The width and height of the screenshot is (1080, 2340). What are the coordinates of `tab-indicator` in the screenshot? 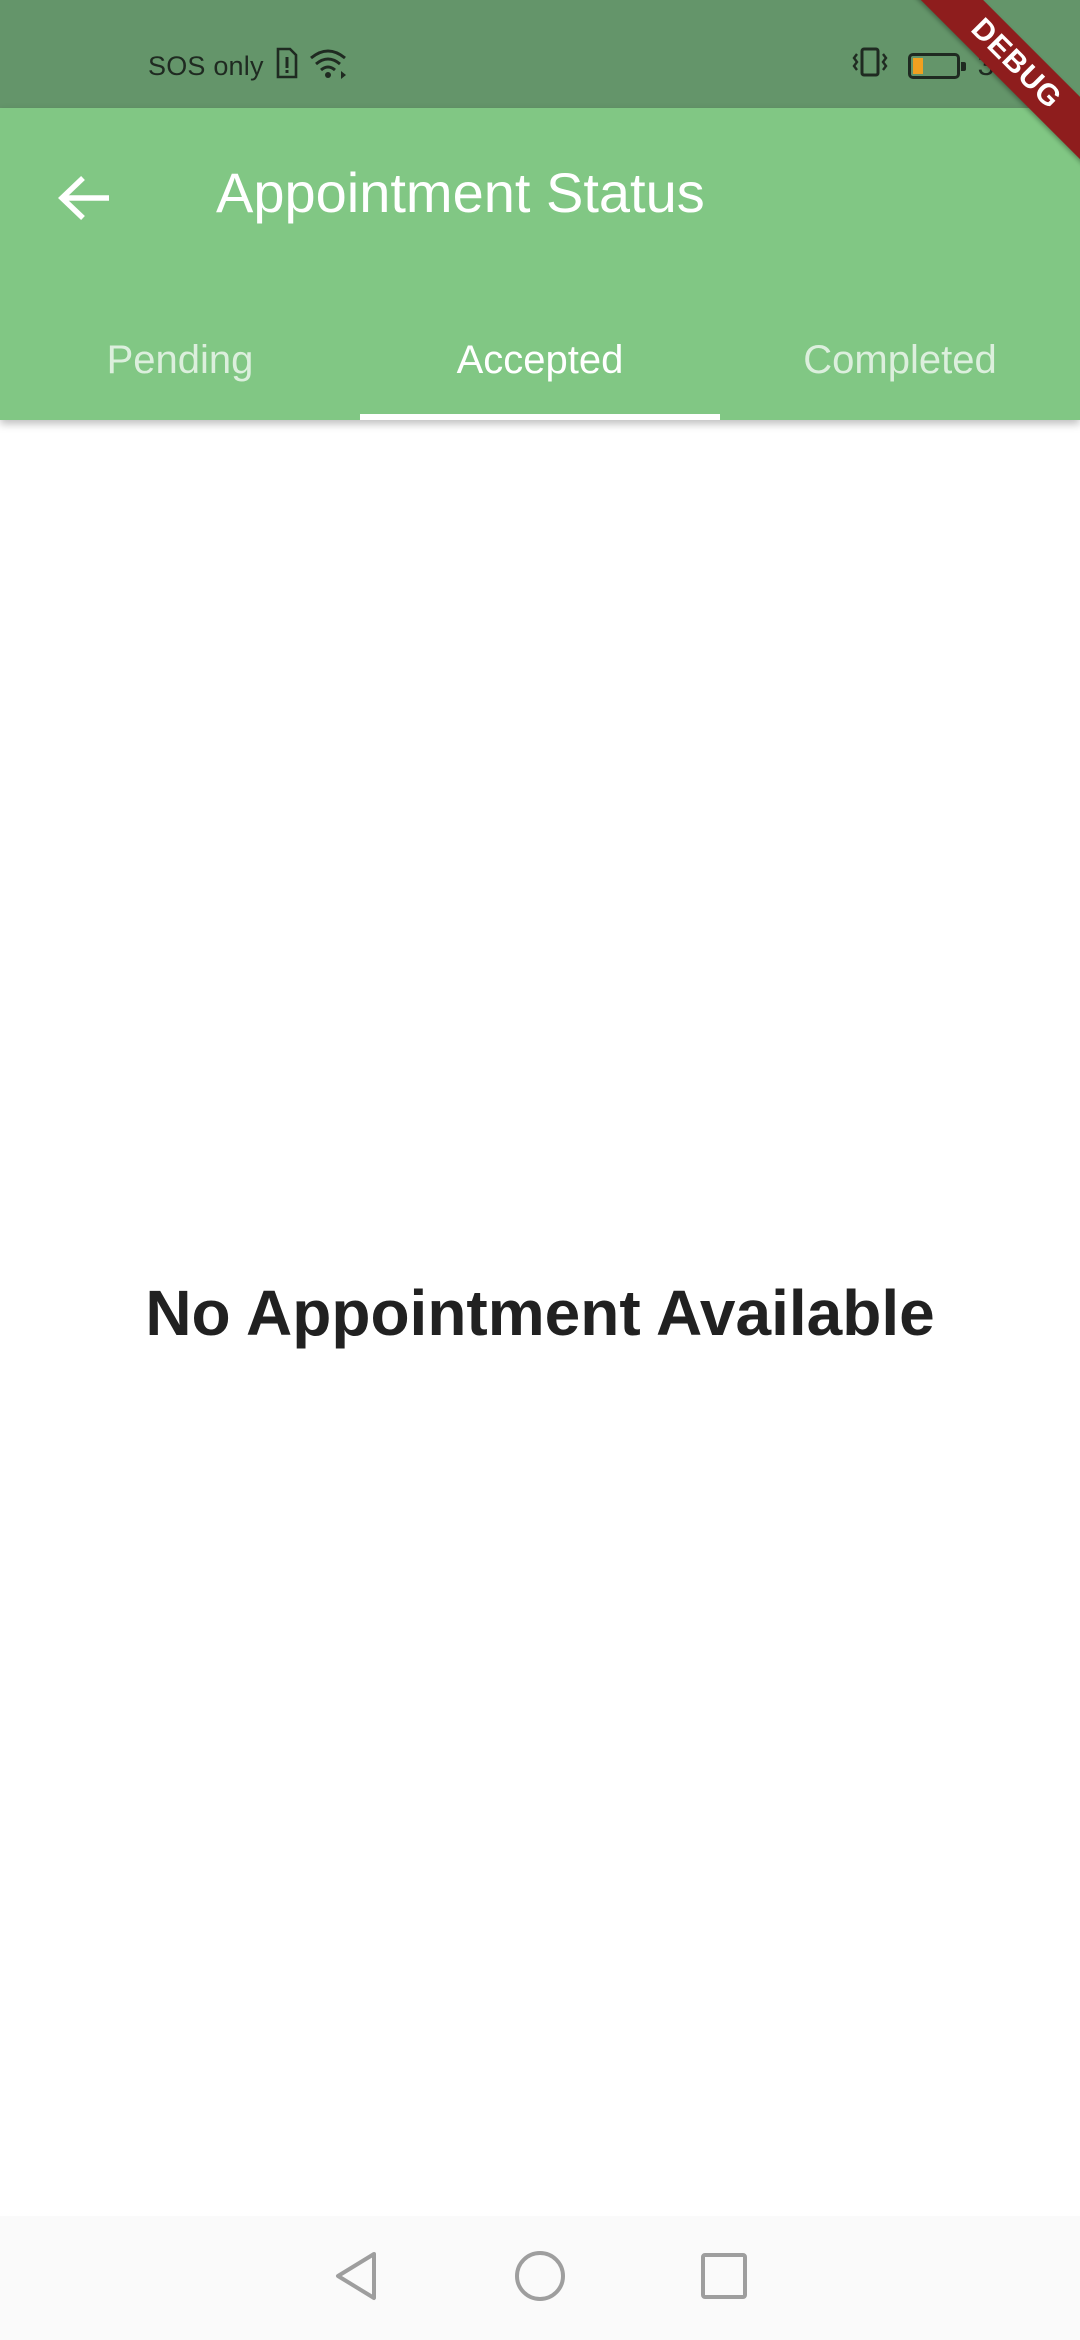 It's located at (540, 417).